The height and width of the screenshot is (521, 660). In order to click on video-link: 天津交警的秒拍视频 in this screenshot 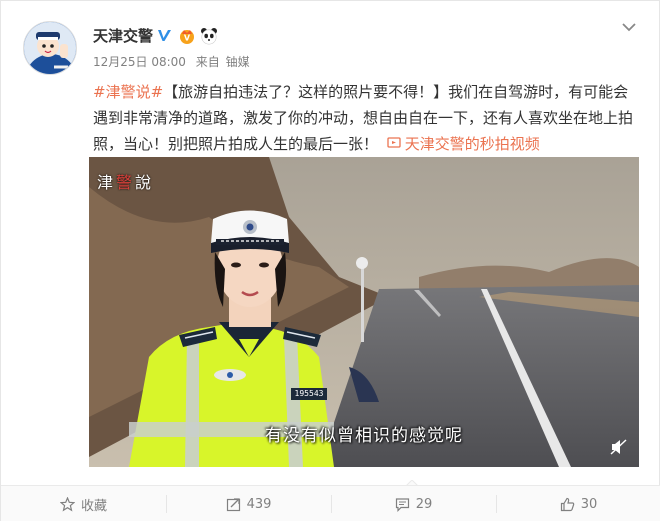, I will do `click(461, 144)`.